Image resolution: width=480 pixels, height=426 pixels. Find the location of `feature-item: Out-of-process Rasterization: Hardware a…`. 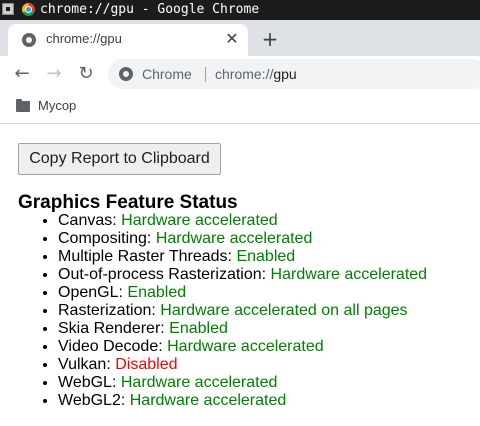

feature-item: Out-of-process Rasterization: Hardware a… is located at coordinates (242, 275).